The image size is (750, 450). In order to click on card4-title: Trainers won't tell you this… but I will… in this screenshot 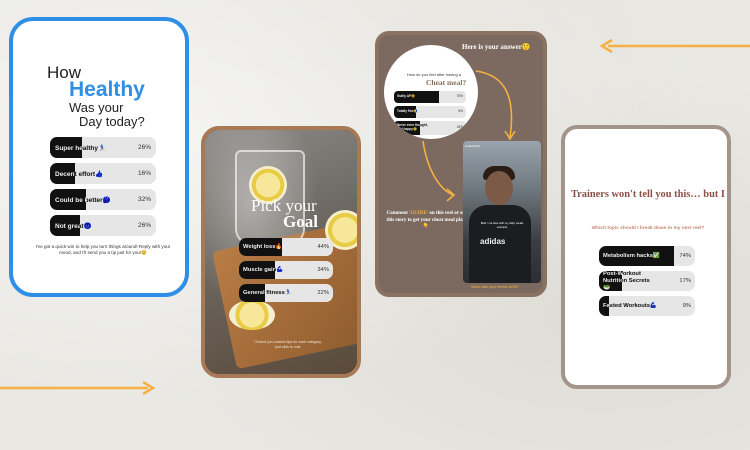, I will do `click(651, 194)`.